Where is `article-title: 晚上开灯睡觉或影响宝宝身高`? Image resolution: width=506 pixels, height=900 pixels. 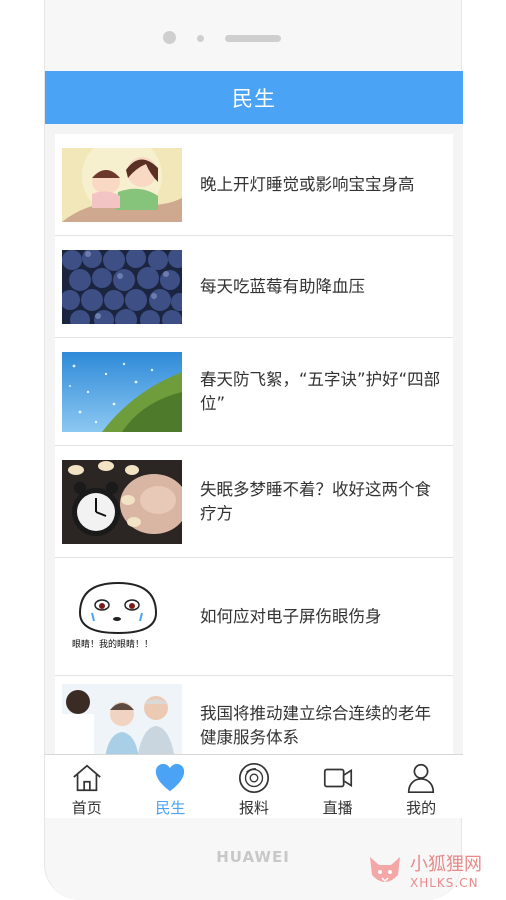
article-title: 晚上开灯睡觉或影响宝宝身高 is located at coordinates (312, 185).